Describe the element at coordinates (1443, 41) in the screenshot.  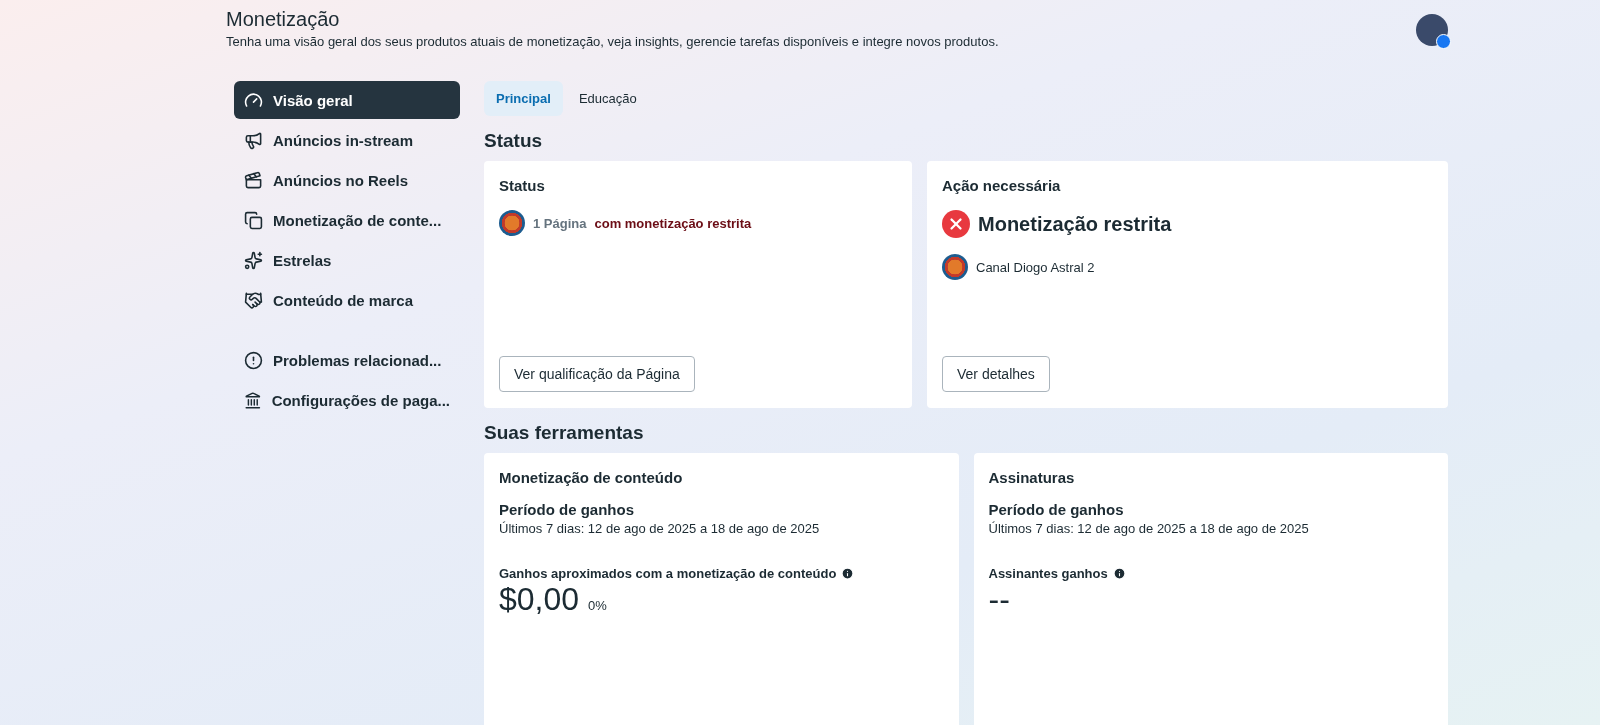
I see `facebook-badge-icon` at that location.